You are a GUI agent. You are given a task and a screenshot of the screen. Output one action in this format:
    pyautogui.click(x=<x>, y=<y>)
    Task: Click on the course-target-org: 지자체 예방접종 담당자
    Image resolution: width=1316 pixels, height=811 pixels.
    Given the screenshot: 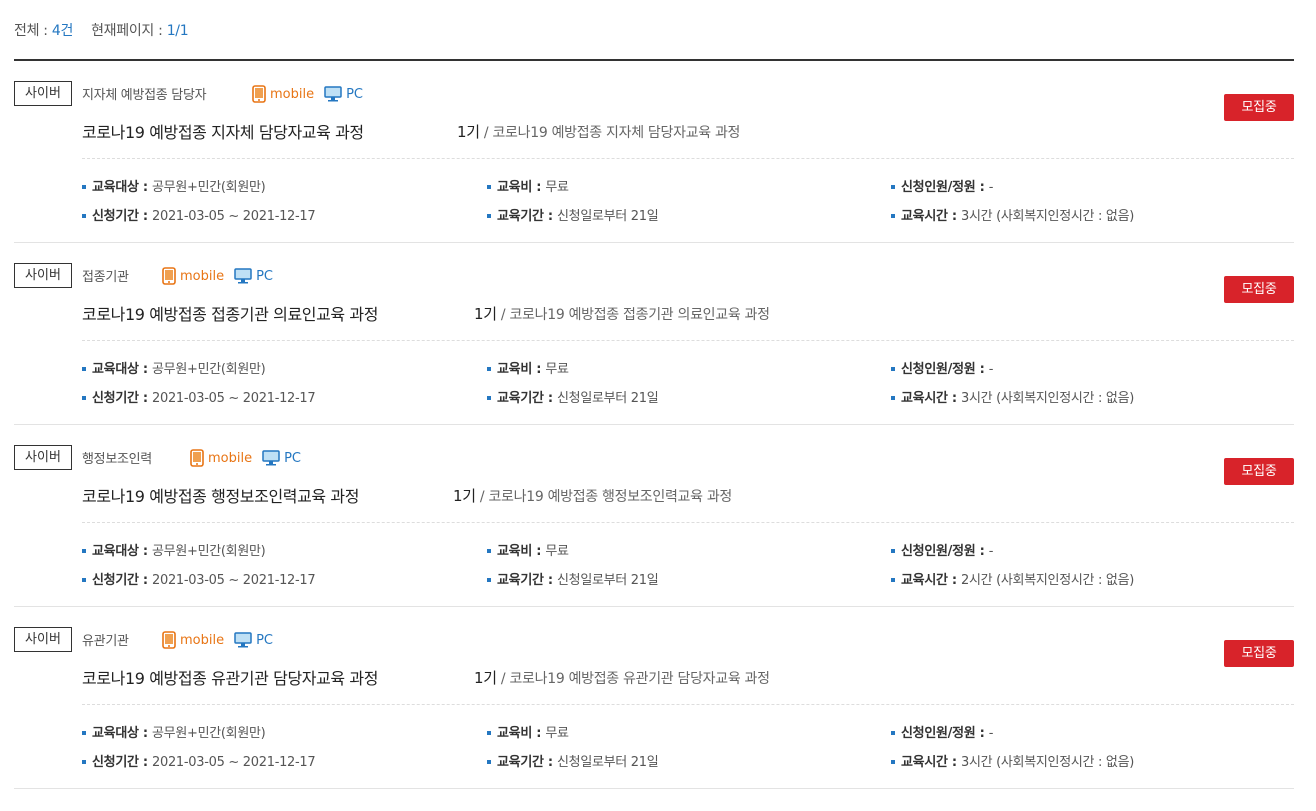 What is the action you would take?
    pyautogui.click(x=144, y=95)
    